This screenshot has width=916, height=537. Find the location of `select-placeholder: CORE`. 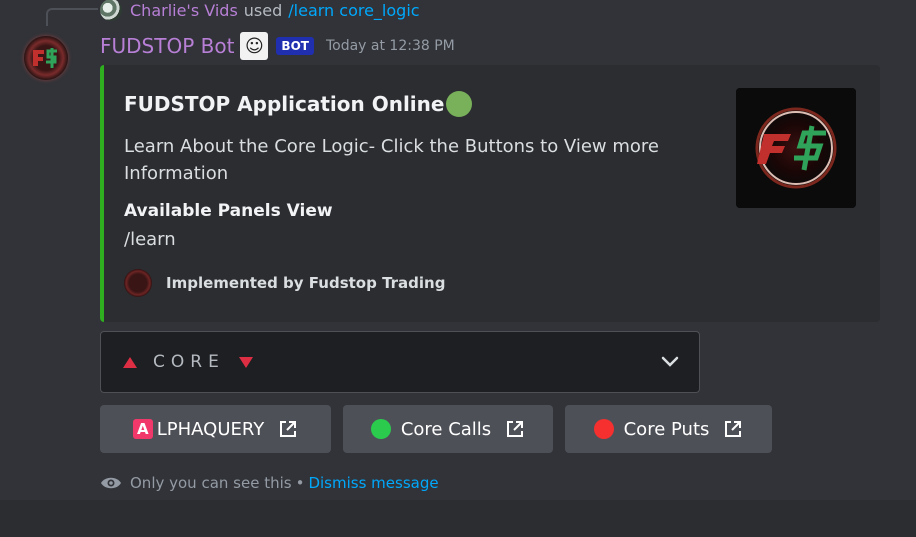

select-placeholder: CORE is located at coordinates (189, 362).